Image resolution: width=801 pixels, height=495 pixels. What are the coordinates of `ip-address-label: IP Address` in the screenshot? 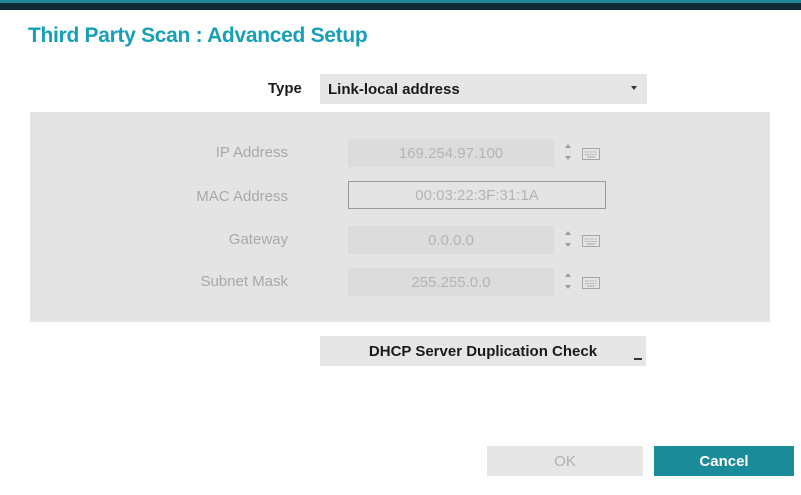 It's located at (251, 152).